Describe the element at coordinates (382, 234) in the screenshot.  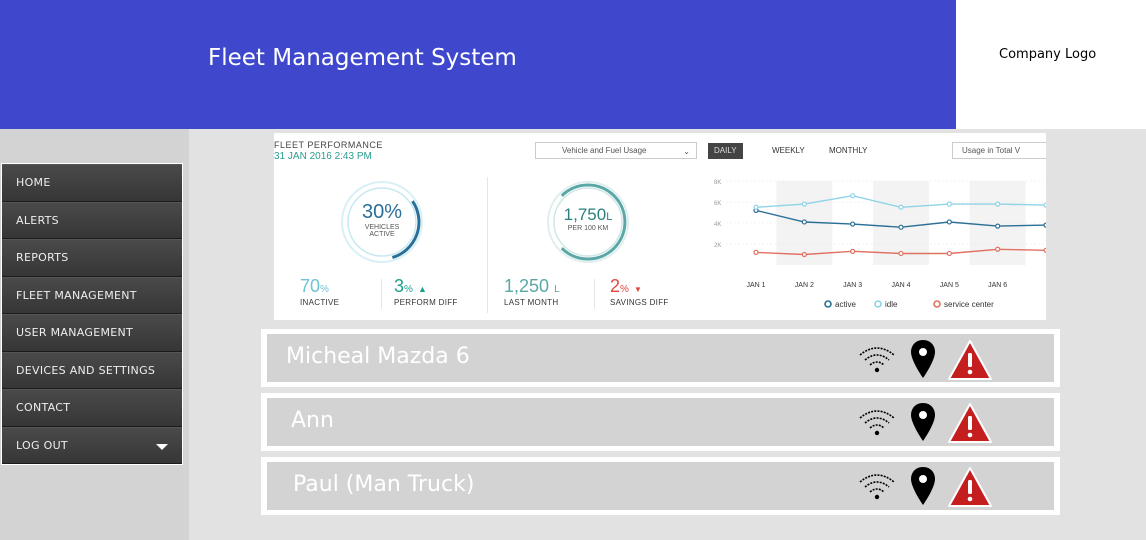
I see `ring1-line2: ACTIVE` at that location.